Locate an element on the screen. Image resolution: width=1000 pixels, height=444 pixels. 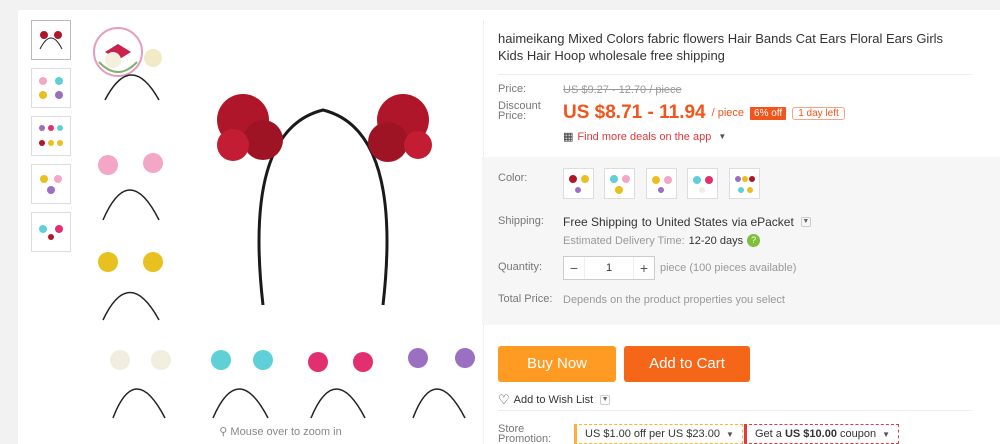
title-divider is located at coordinates (735, 74).